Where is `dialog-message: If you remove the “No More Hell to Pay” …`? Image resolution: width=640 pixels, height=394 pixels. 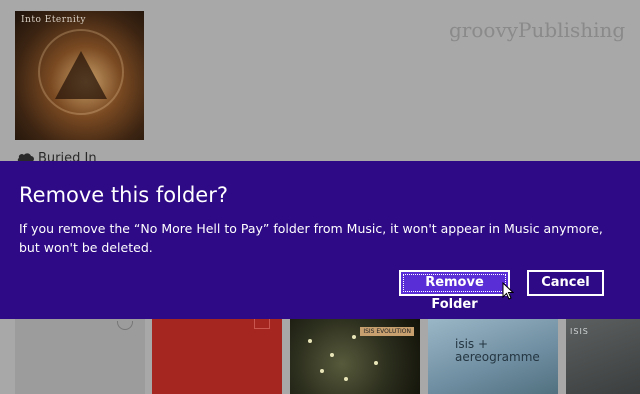 dialog-message: If you remove the “No More Hell to Pay” … is located at coordinates (311, 238).